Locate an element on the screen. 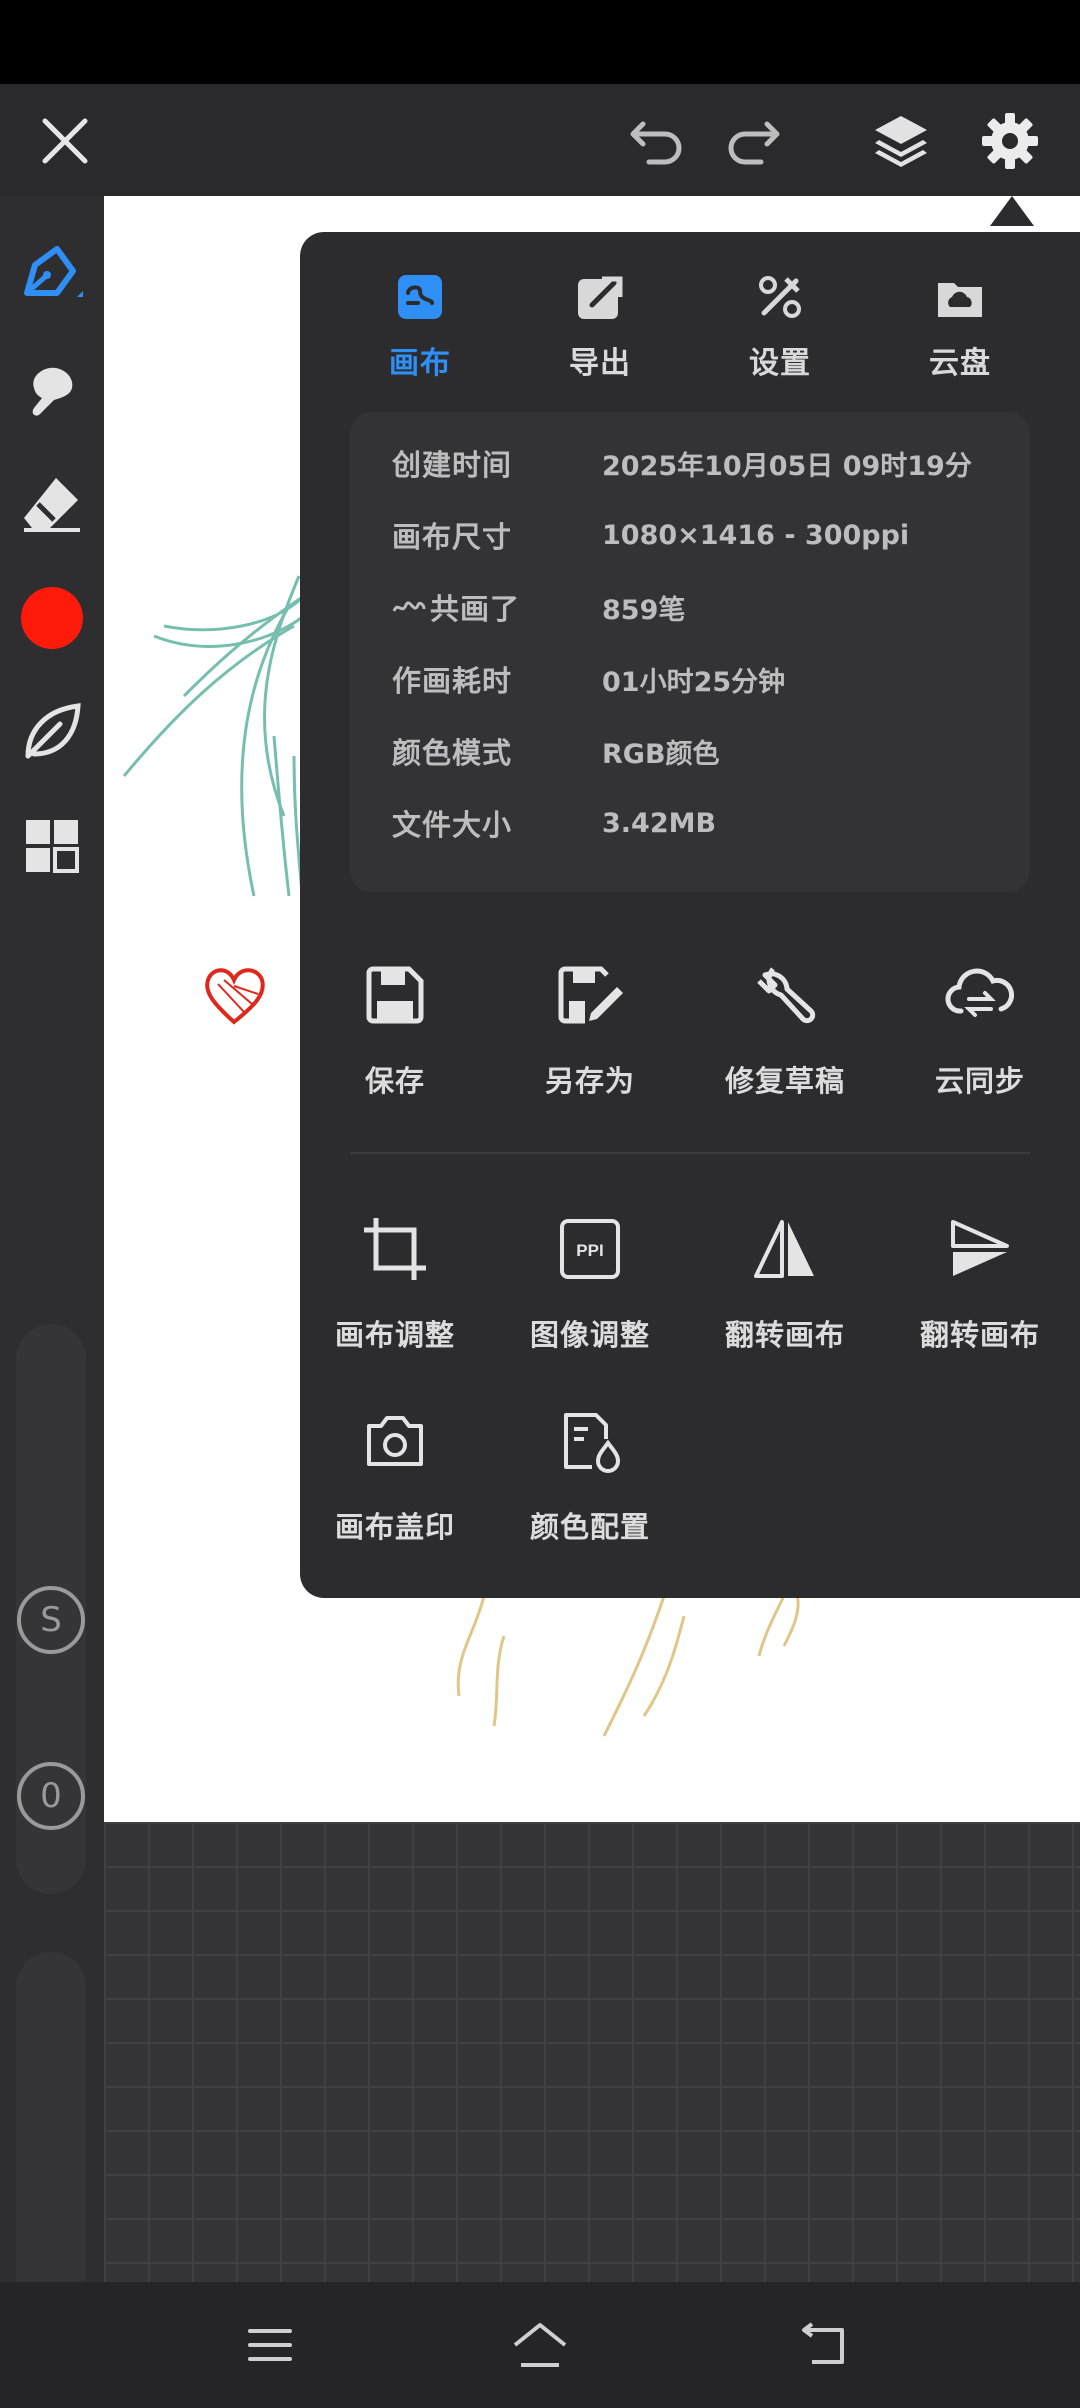 The height and width of the screenshot is (2408, 1080). tab-export: 导出 is located at coordinates (600, 327).